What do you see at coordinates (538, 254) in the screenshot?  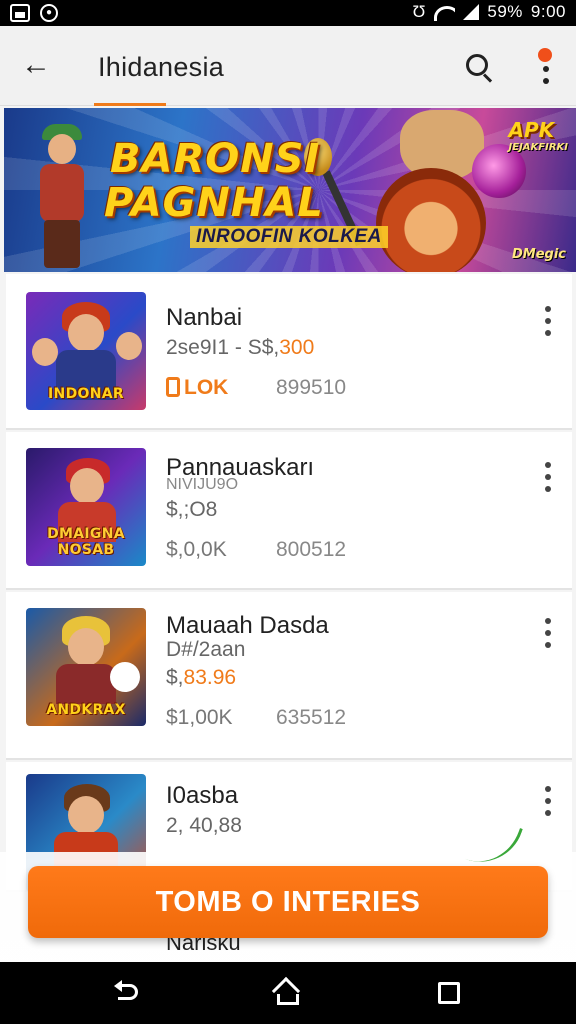 I see `banner-corner-logo: DMegic` at bounding box center [538, 254].